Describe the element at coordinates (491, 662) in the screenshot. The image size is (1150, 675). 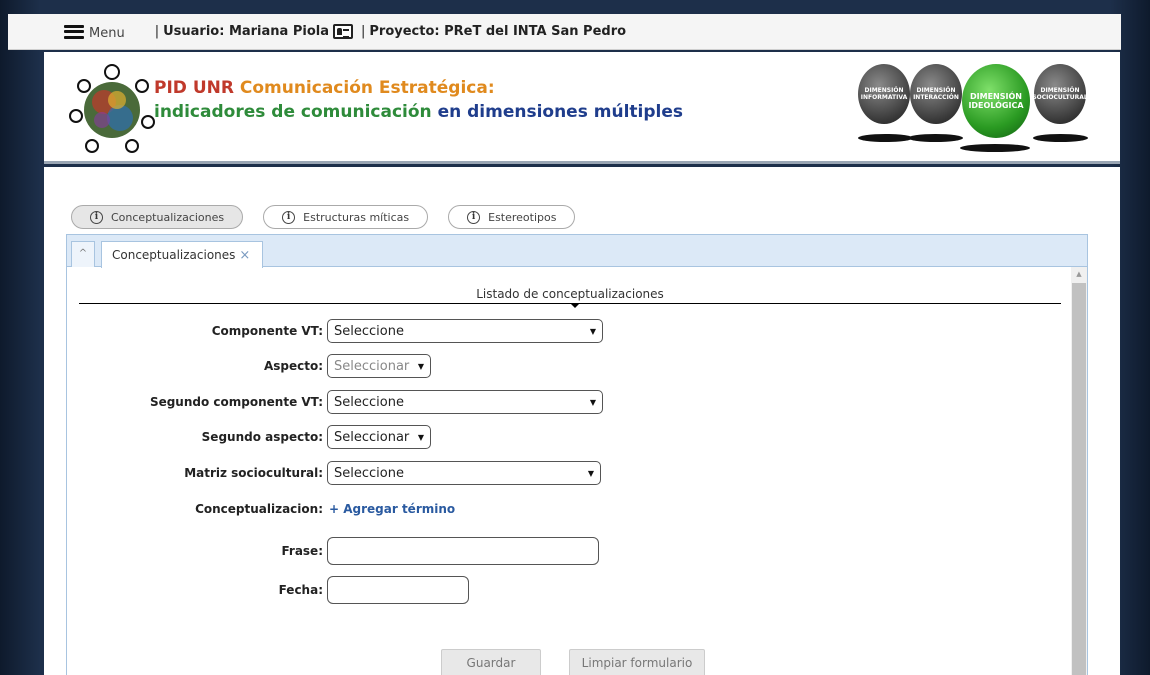
I see `save-button: Guardar` at that location.